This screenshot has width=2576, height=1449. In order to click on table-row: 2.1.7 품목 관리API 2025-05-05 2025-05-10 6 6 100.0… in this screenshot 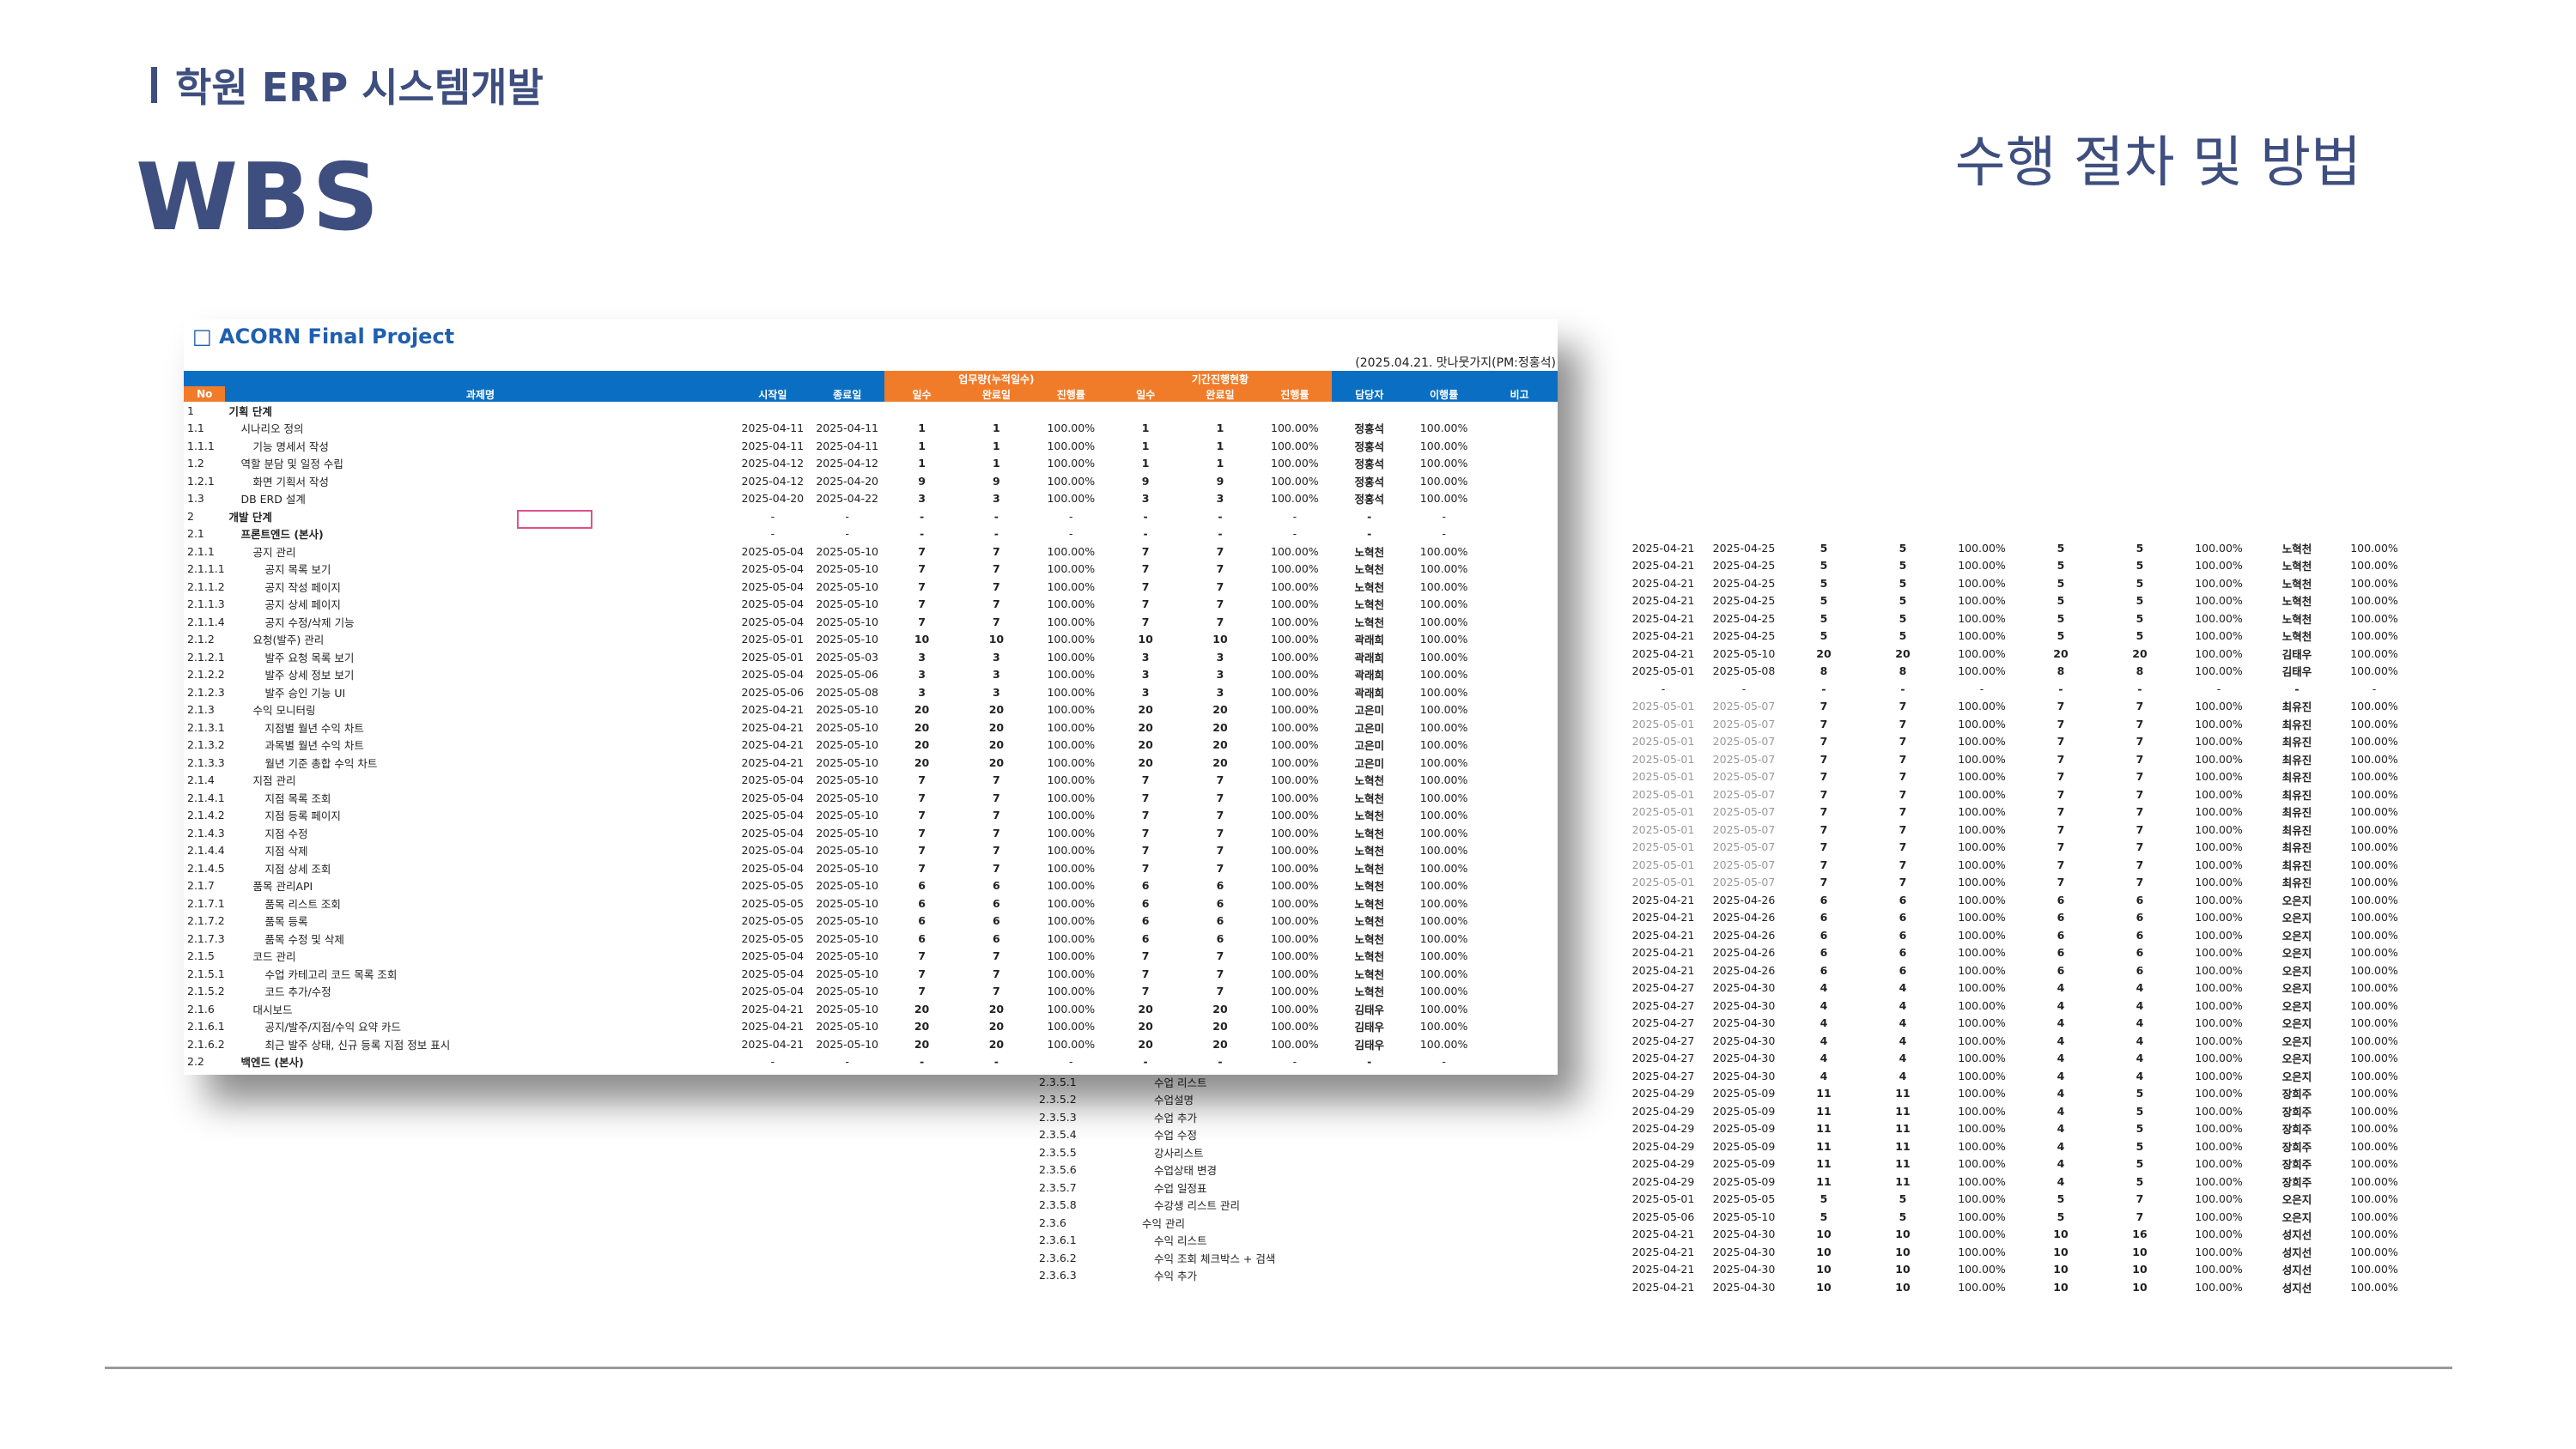, I will do `click(871, 886)`.